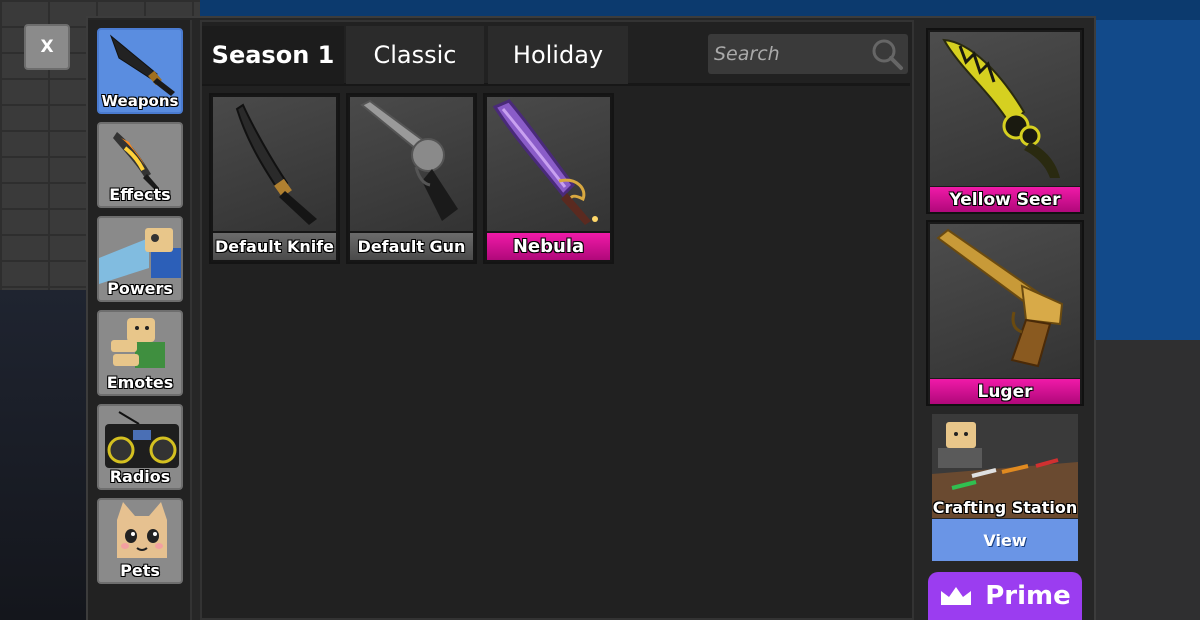 The width and height of the screenshot is (1200, 620). What do you see at coordinates (140, 194) in the screenshot?
I see `category-label: Effects` at bounding box center [140, 194].